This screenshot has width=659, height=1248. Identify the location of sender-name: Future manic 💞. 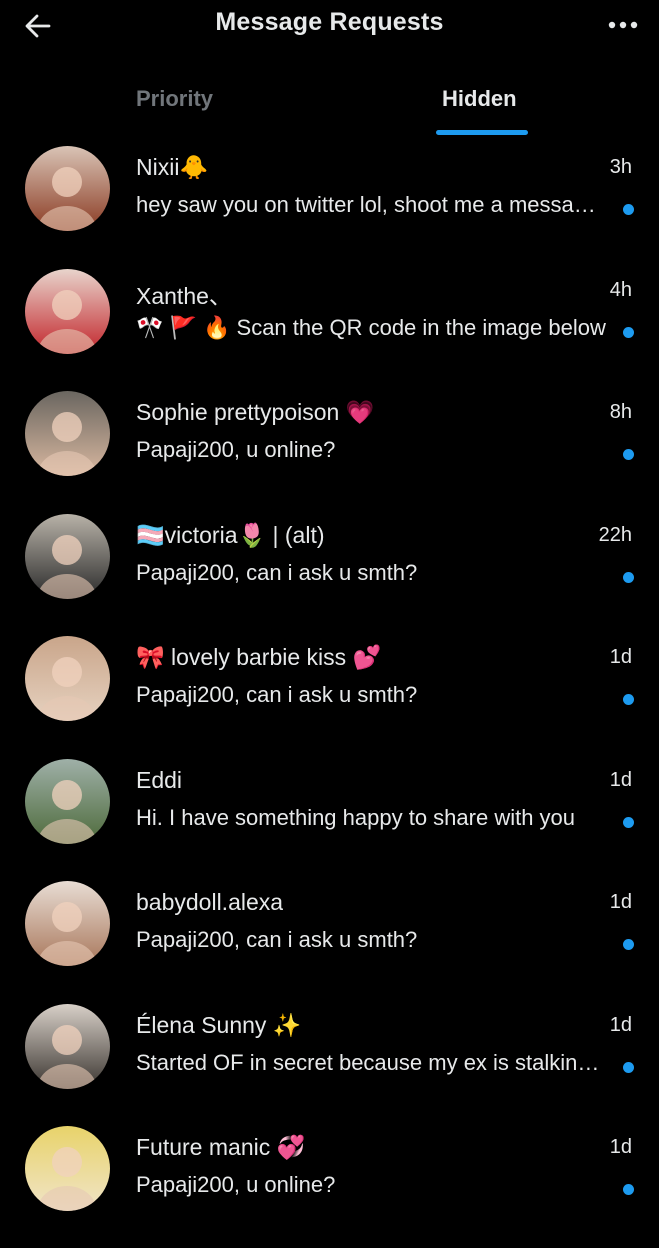
(221, 1147).